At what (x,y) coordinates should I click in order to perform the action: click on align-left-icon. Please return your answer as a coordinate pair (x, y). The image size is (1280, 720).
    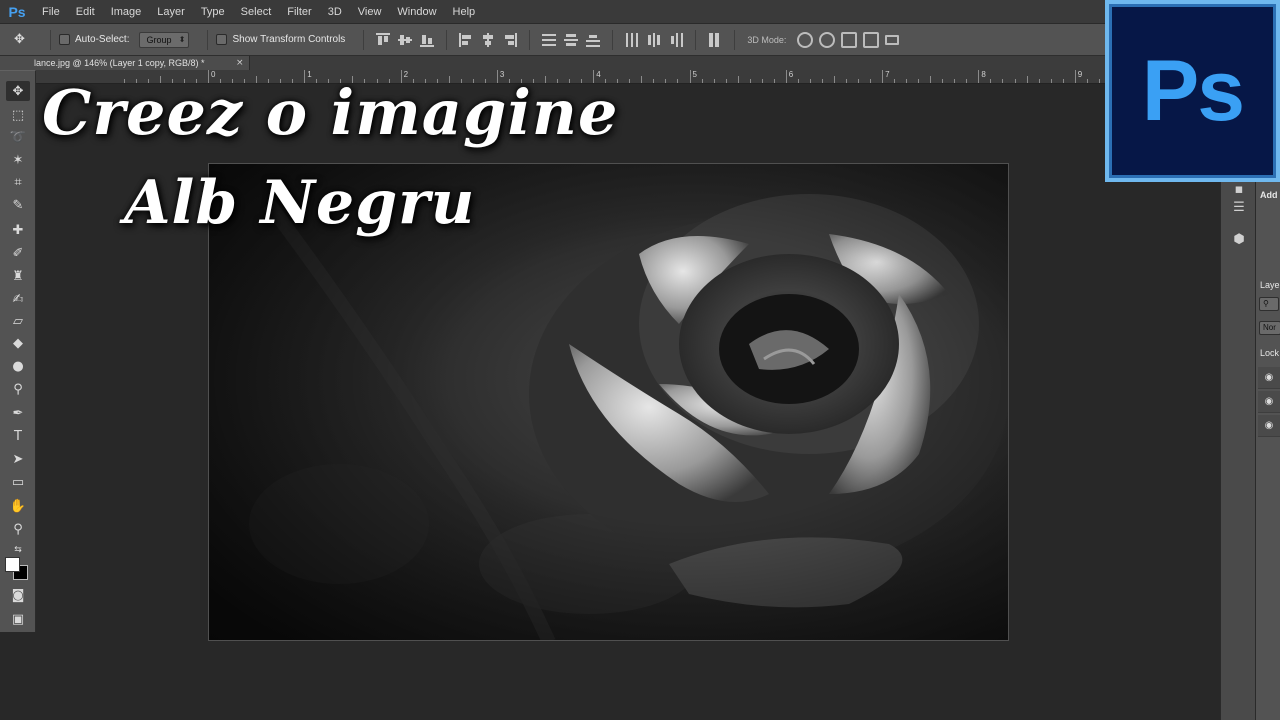
    Looking at the image, I should click on (466, 39).